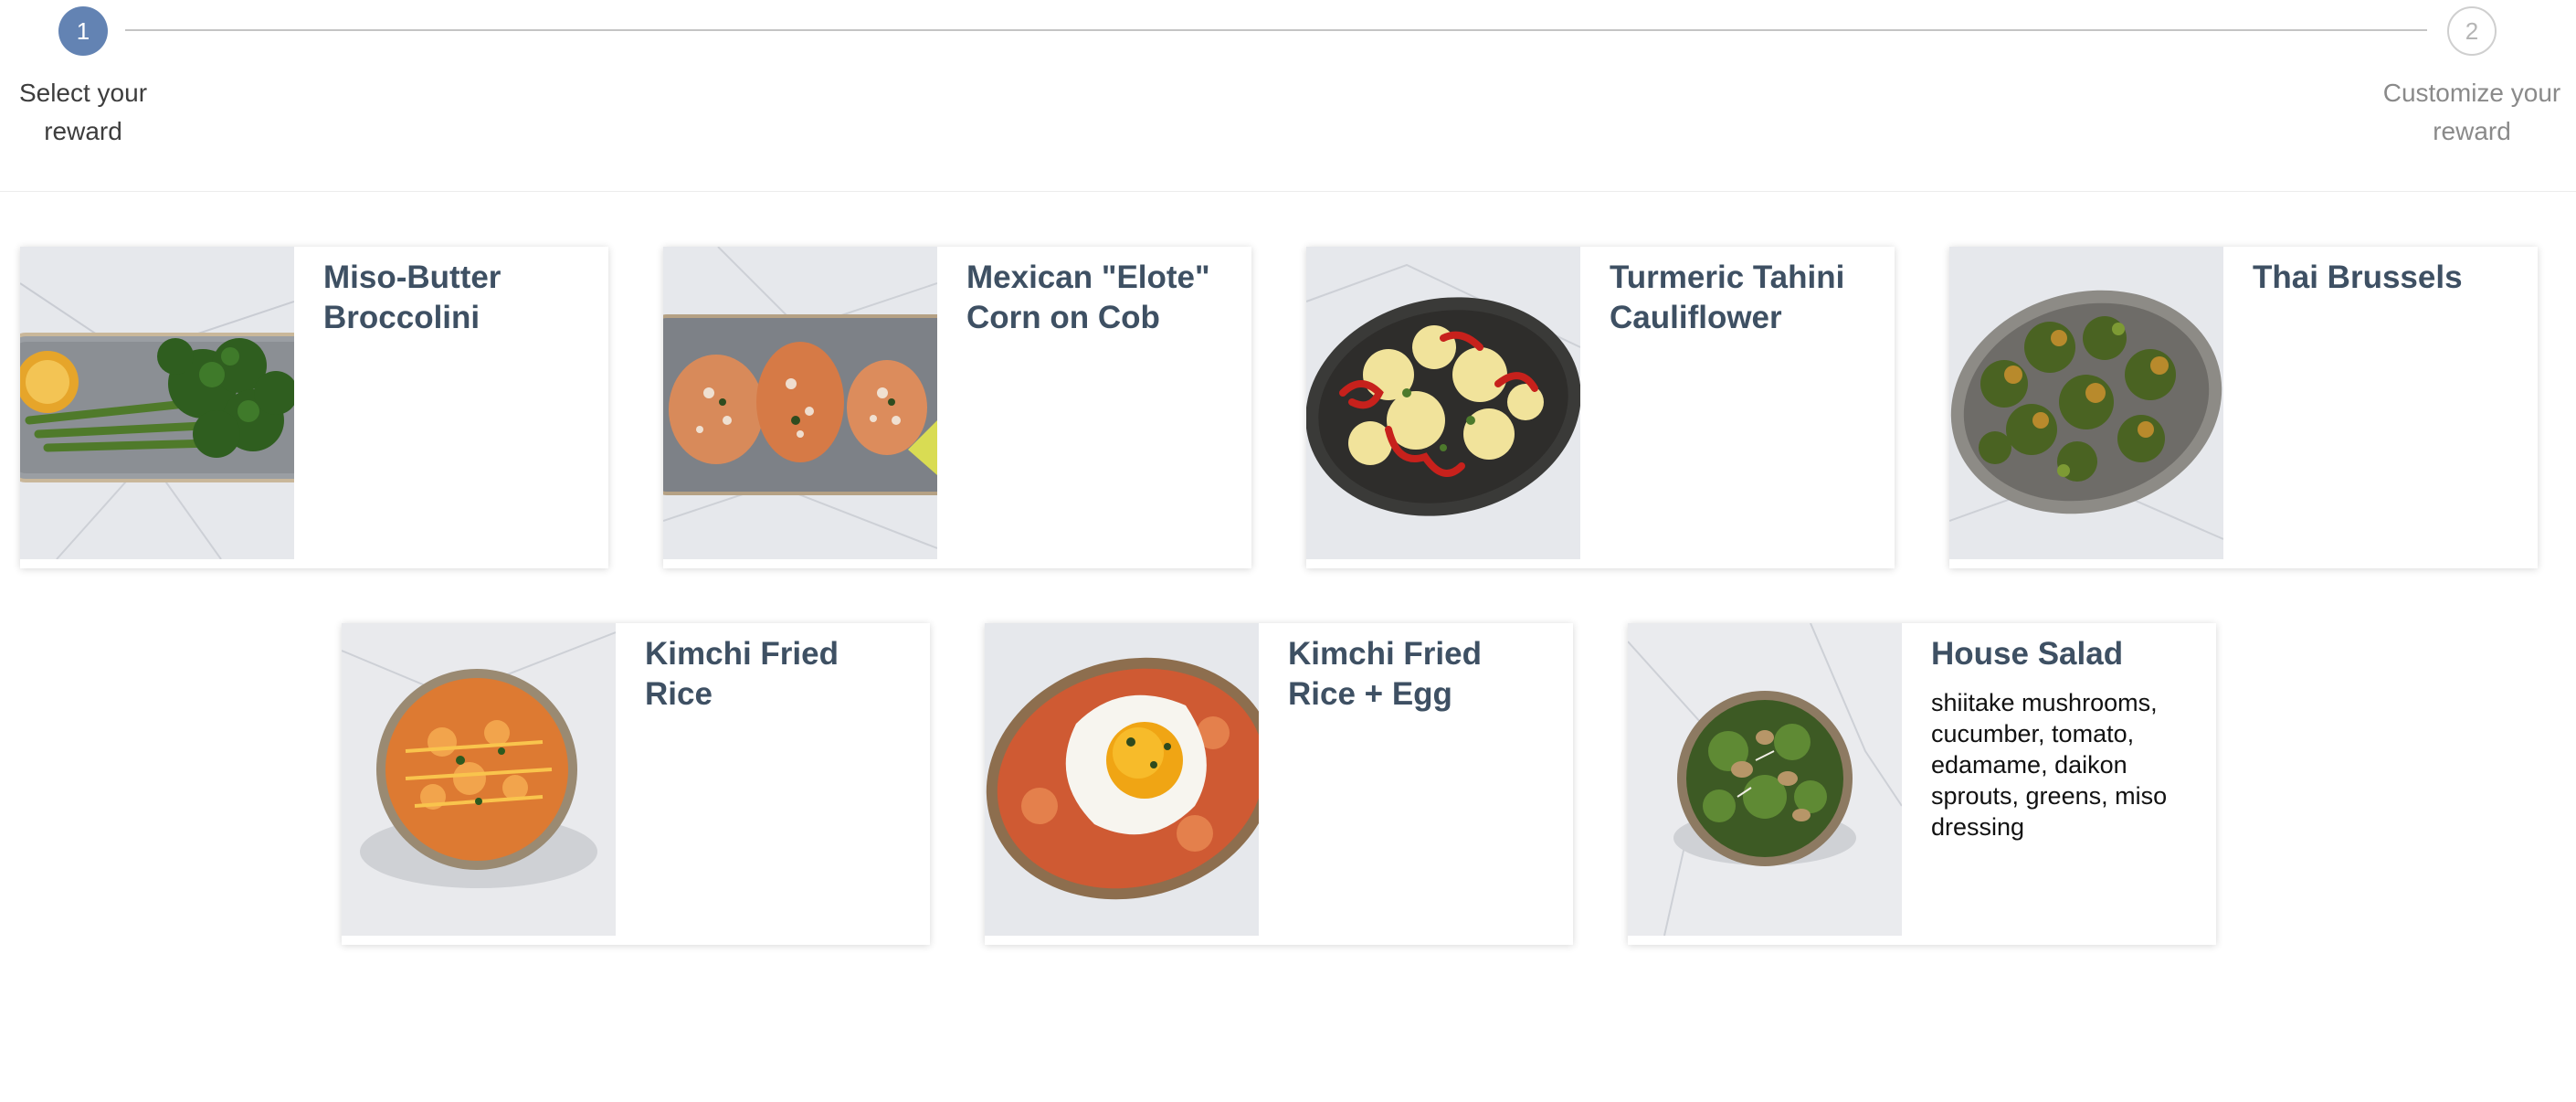 This screenshot has width=2576, height=1102. I want to click on reward-title: Kimchi Fried Rice, so click(742, 674).